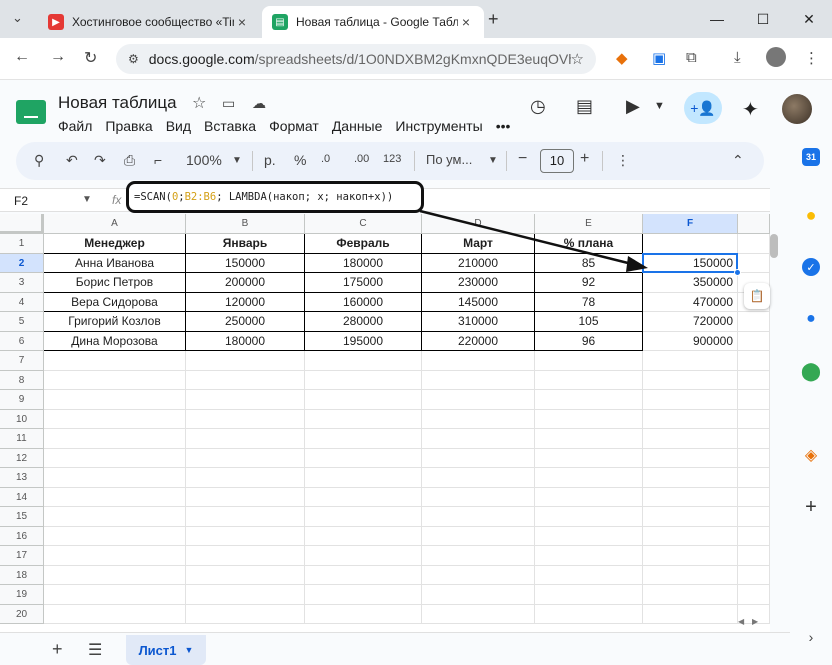 This screenshot has height=665, width=832. What do you see at coordinates (522, 159) in the screenshot?
I see `font-size-decrease-icon: −` at bounding box center [522, 159].